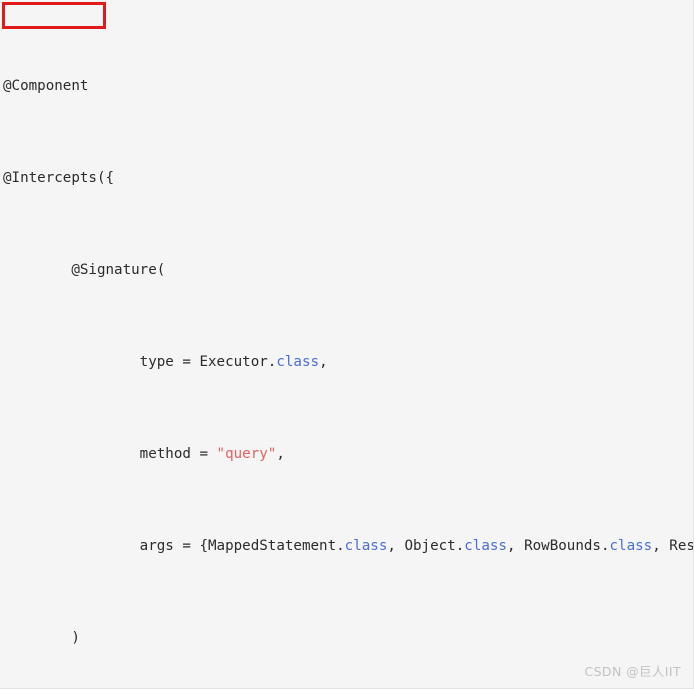 This screenshot has width=694, height=689. Describe the element at coordinates (118, 270) in the screenshot. I see `code-line: @Signature(` at that location.